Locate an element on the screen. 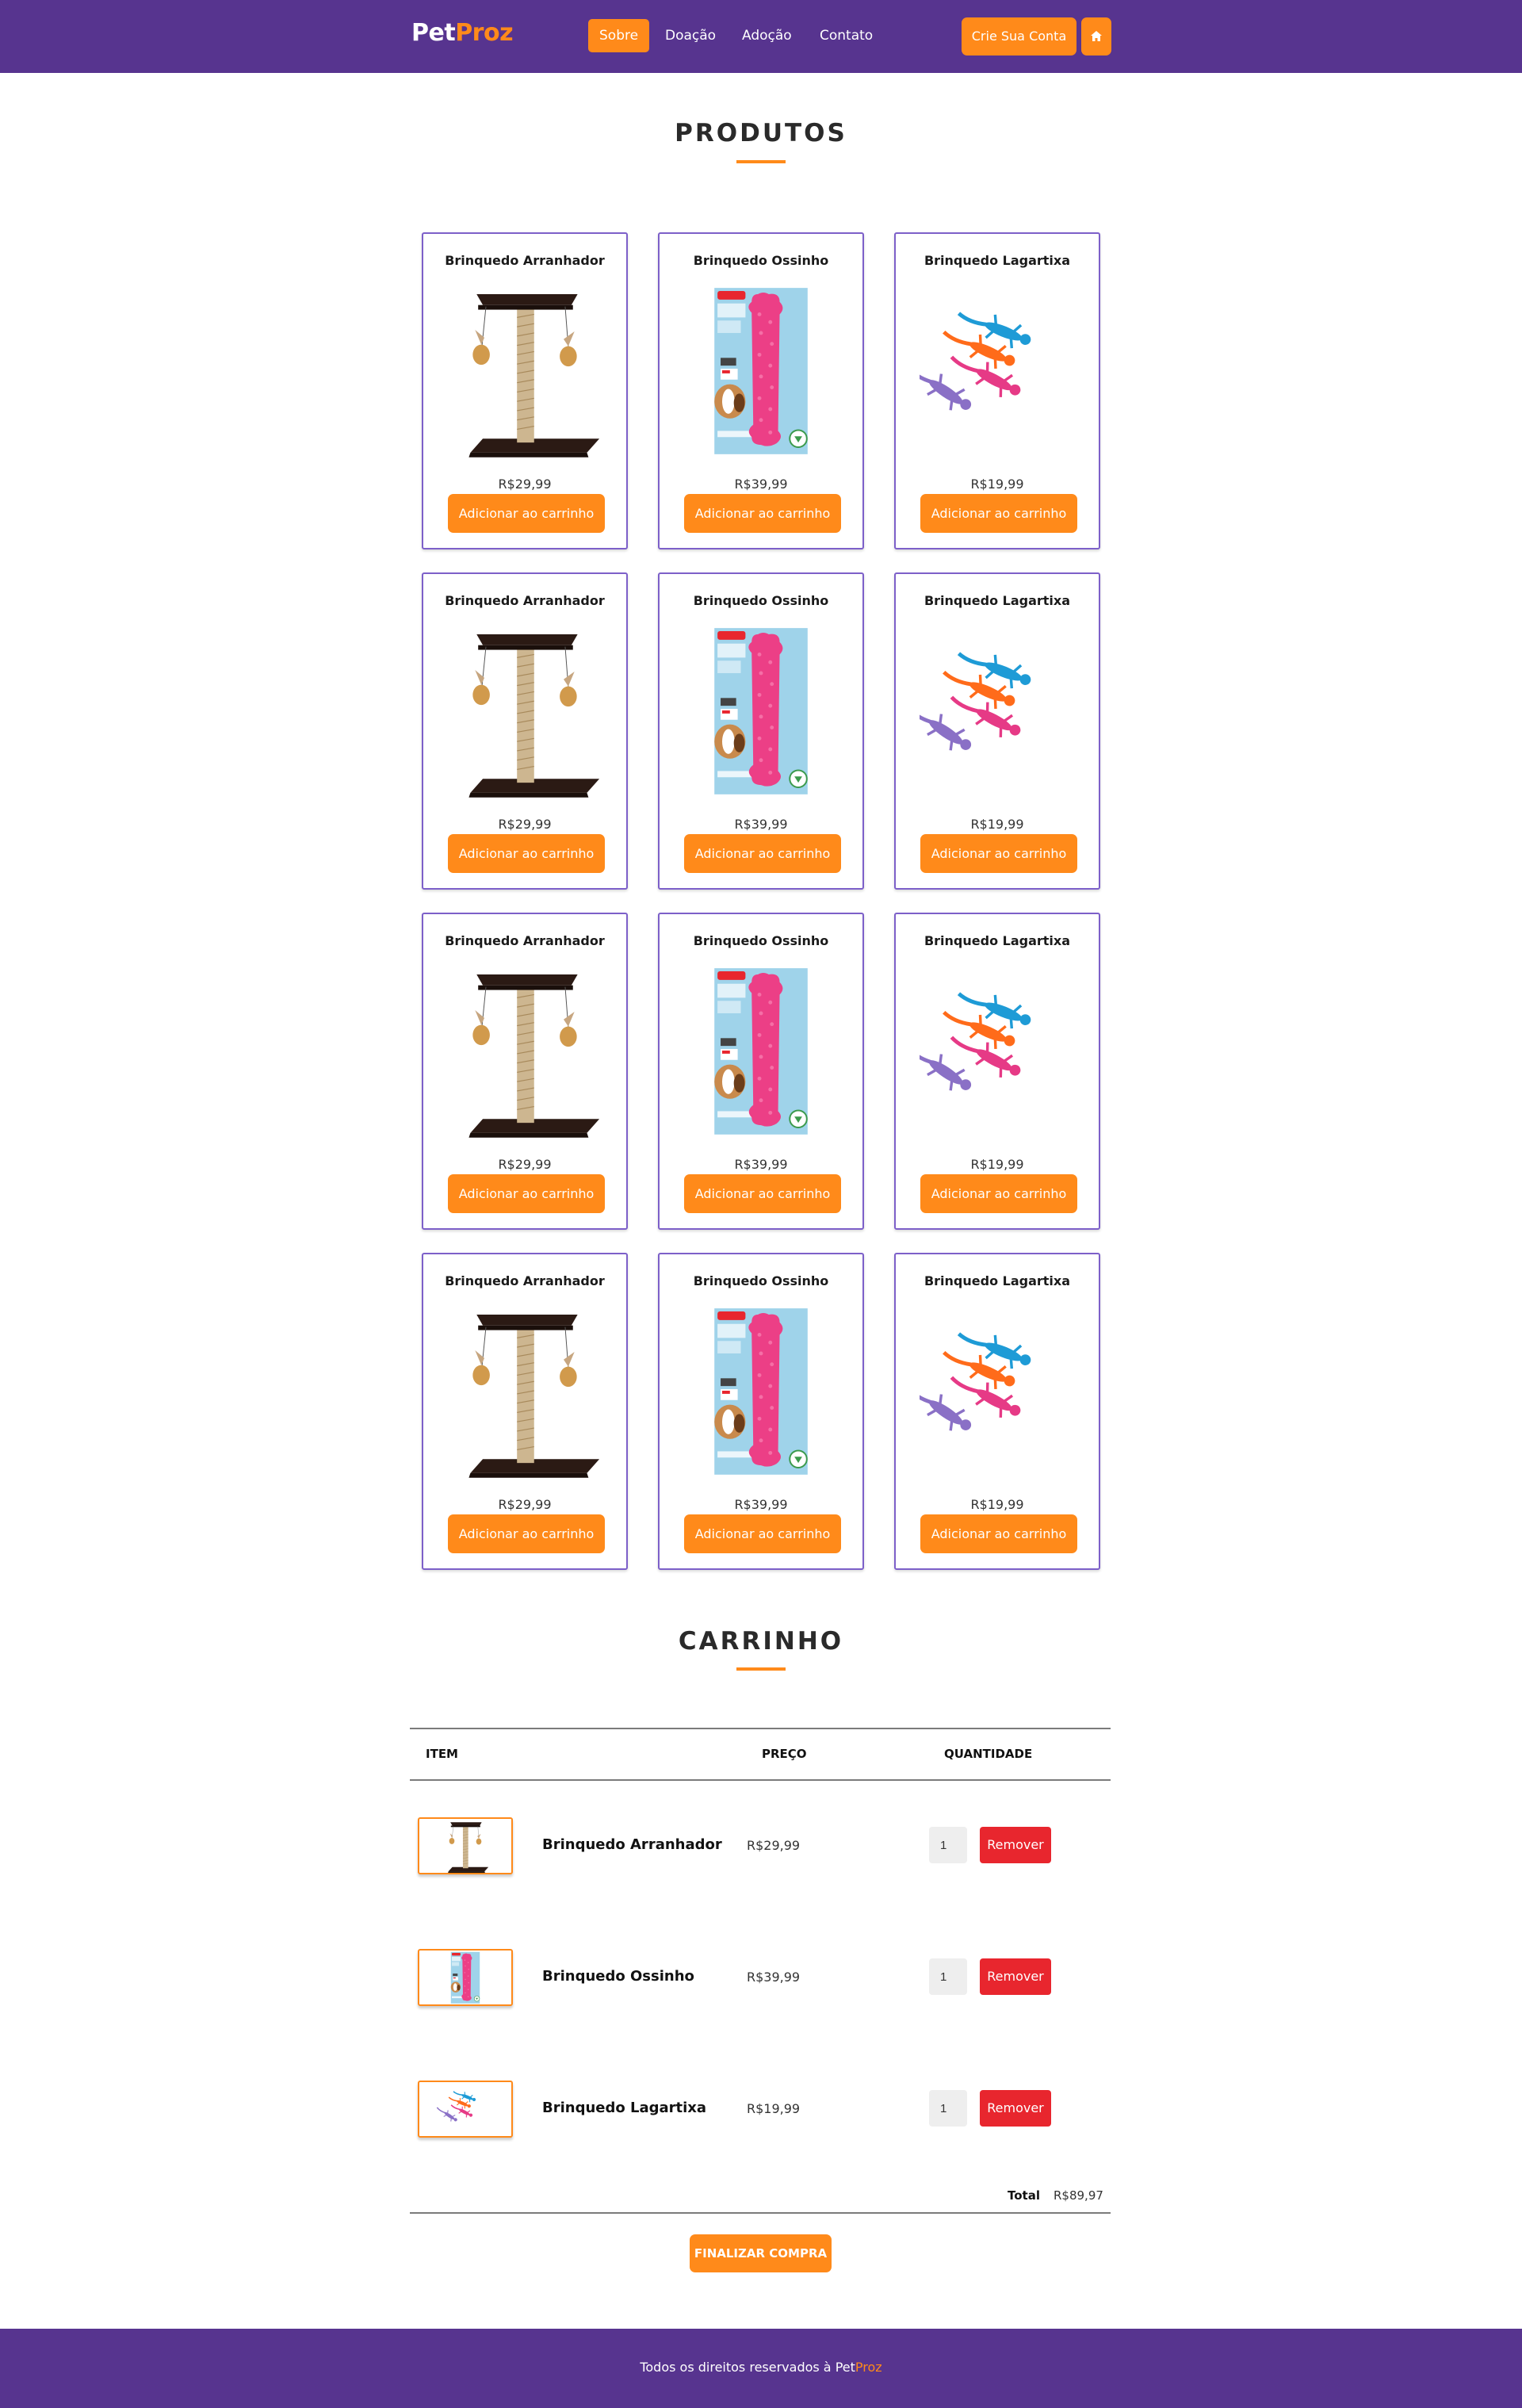 This screenshot has height=2408, width=1522. cart-row: Brinquedo Ossinho R$39,99 Remover is located at coordinates (760, 1980).